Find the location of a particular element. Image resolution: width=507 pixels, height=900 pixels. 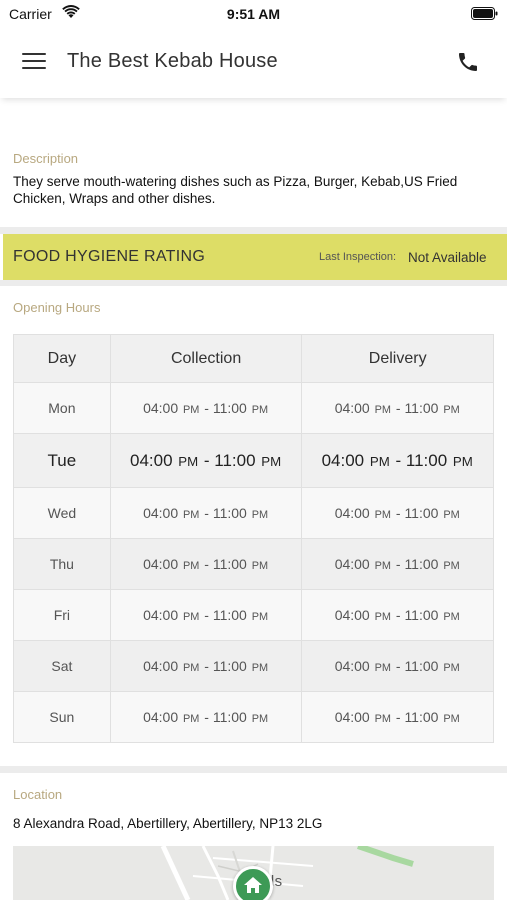

column-header-collection: Collection is located at coordinates (206, 358).